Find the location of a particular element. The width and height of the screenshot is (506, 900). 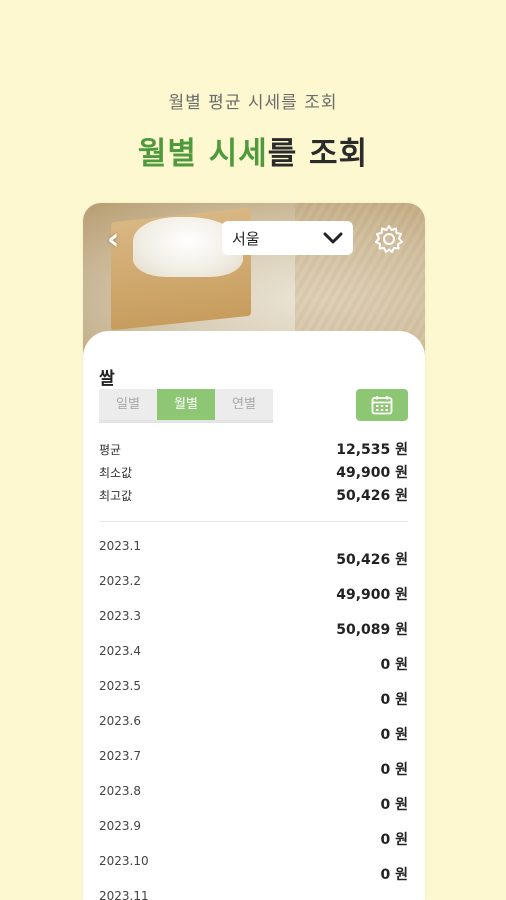

list-item-date: 2023.9 is located at coordinates (120, 826).